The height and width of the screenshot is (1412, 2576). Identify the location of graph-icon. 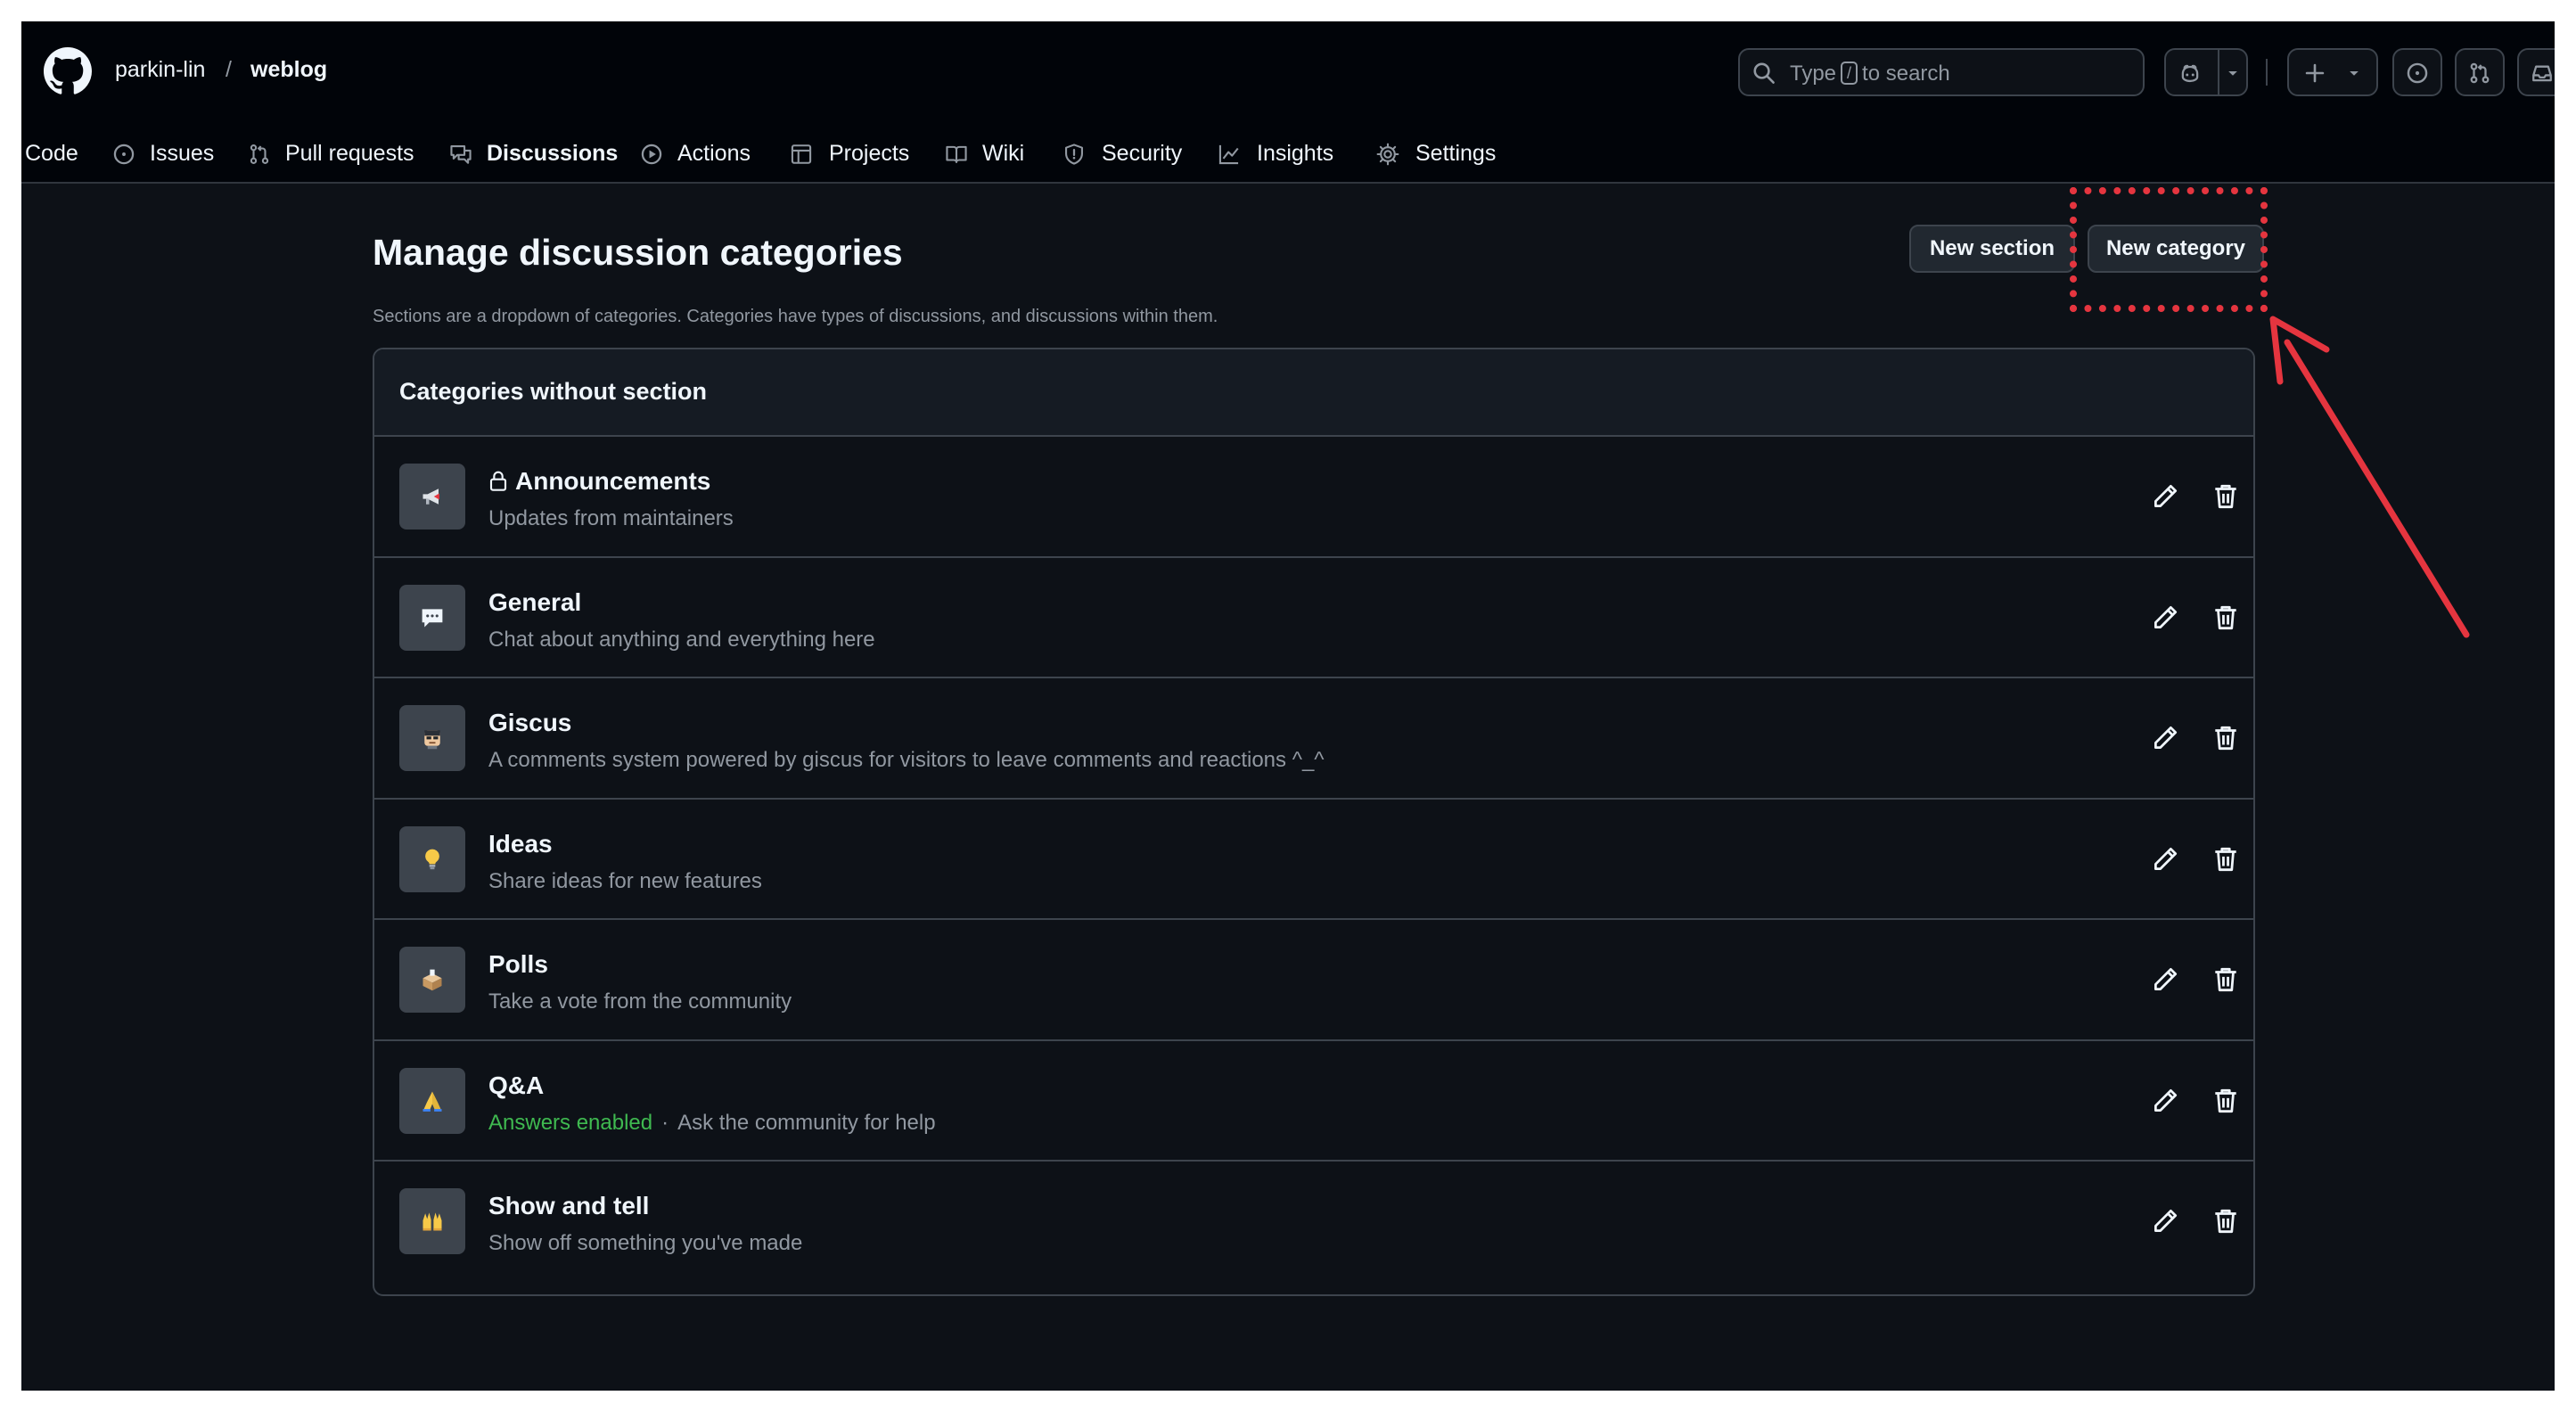
(1228, 155).